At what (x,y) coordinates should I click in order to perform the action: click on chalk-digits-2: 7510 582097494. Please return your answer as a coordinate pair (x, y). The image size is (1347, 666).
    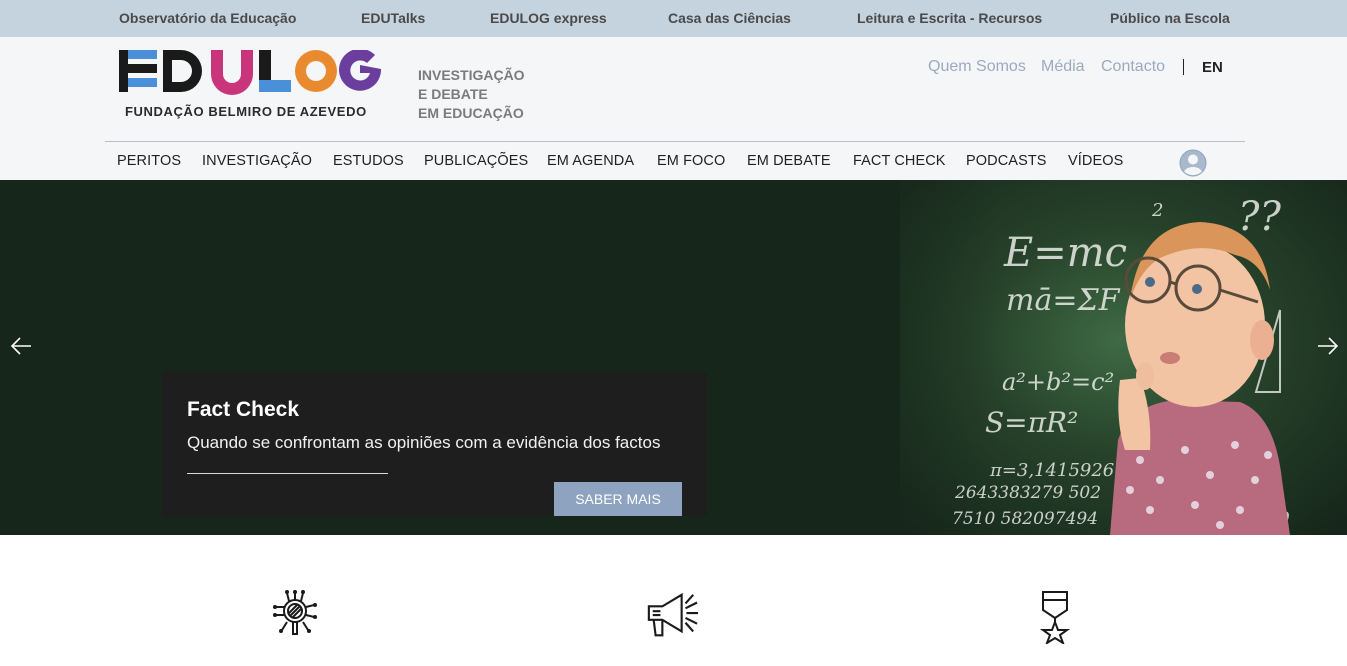
    Looking at the image, I should click on (1025, 519).